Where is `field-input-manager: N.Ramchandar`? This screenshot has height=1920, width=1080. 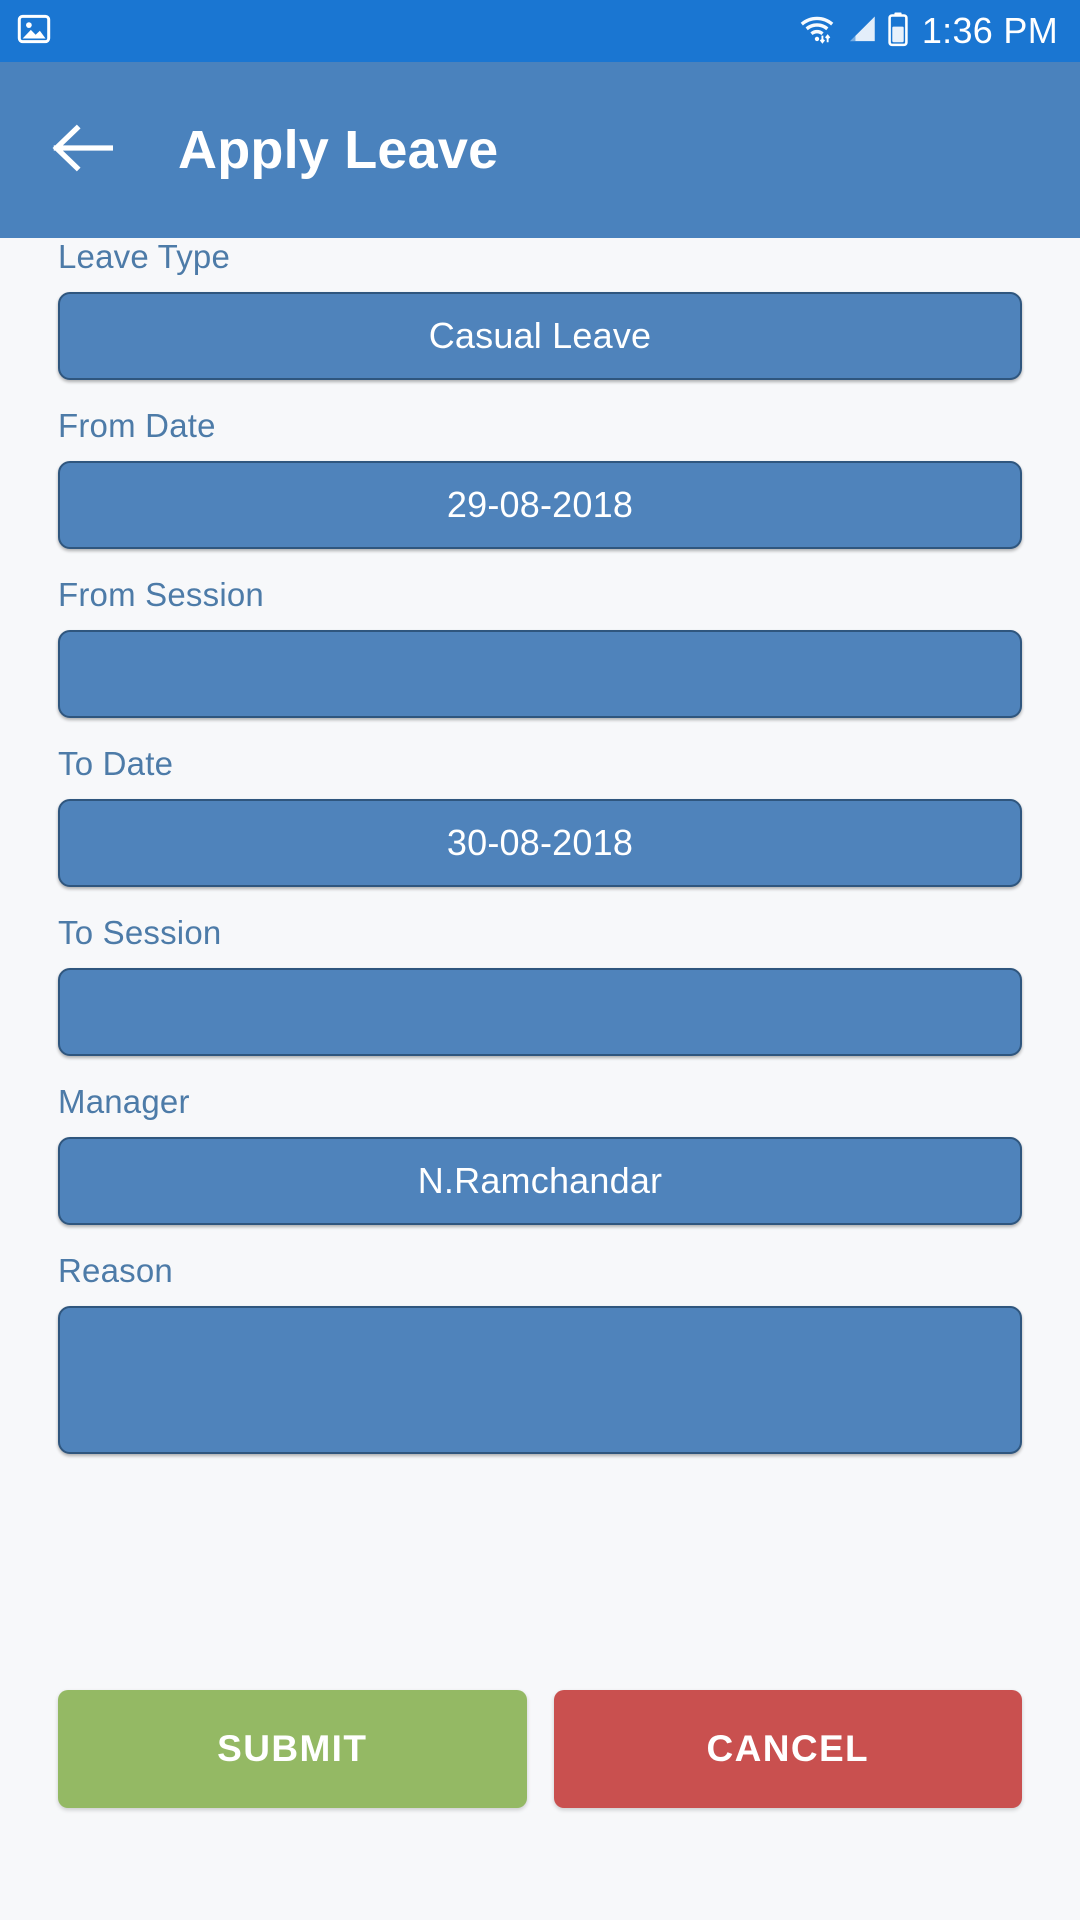
field-input-manager: N.Ramchandar is located at coordinates (540, 1181).